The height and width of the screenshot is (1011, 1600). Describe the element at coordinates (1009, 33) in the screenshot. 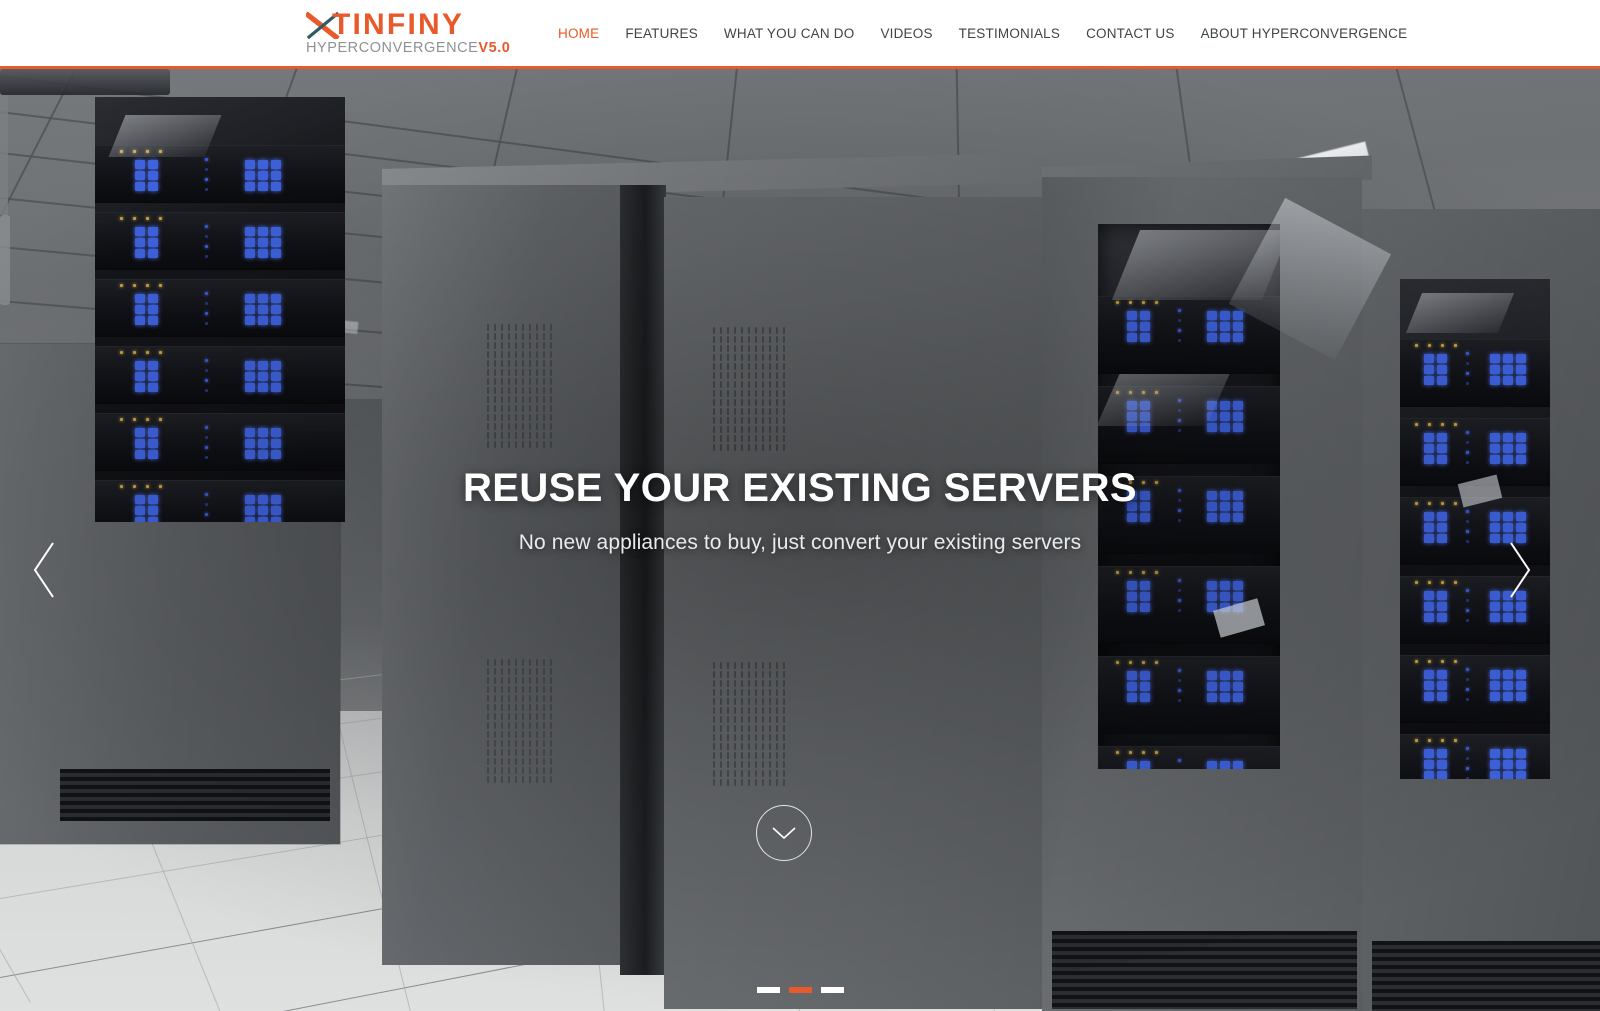

I see `nav-item-testimonials: TESTIMONIALS` at that location.